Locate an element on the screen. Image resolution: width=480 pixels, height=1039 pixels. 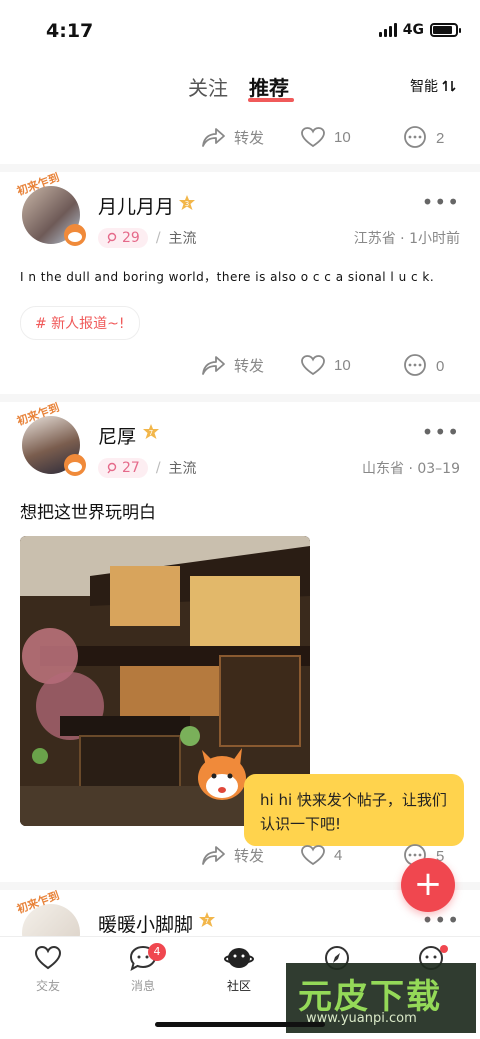
tab-recommend: 推荐 is located at coordinates (269, 86).